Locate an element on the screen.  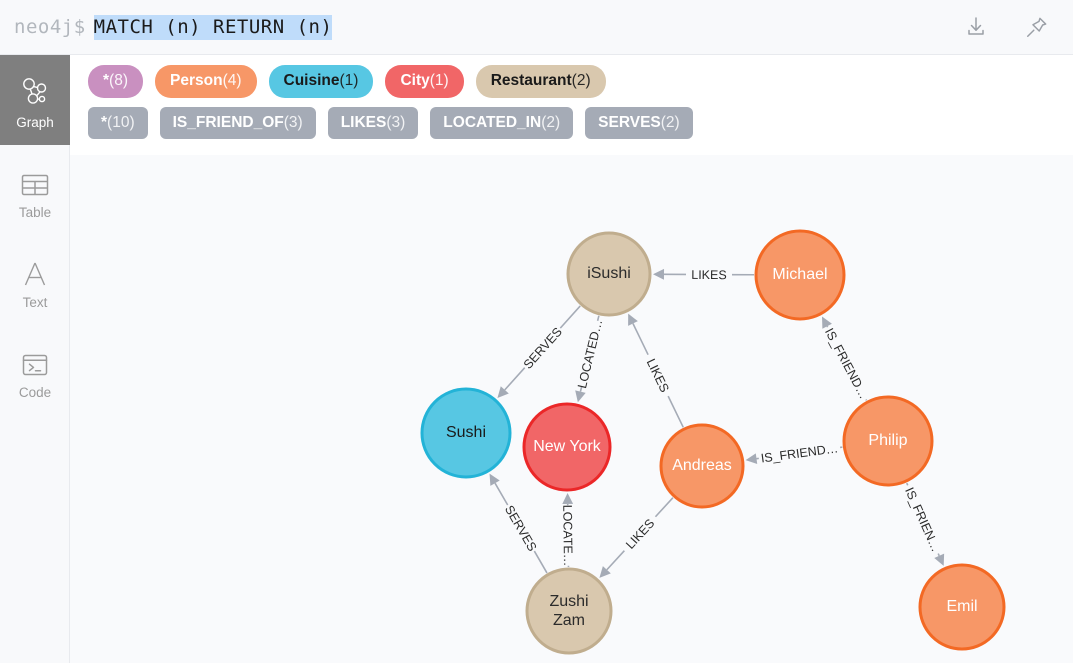
graph-node: Michael is located at coordinates (800, 275).